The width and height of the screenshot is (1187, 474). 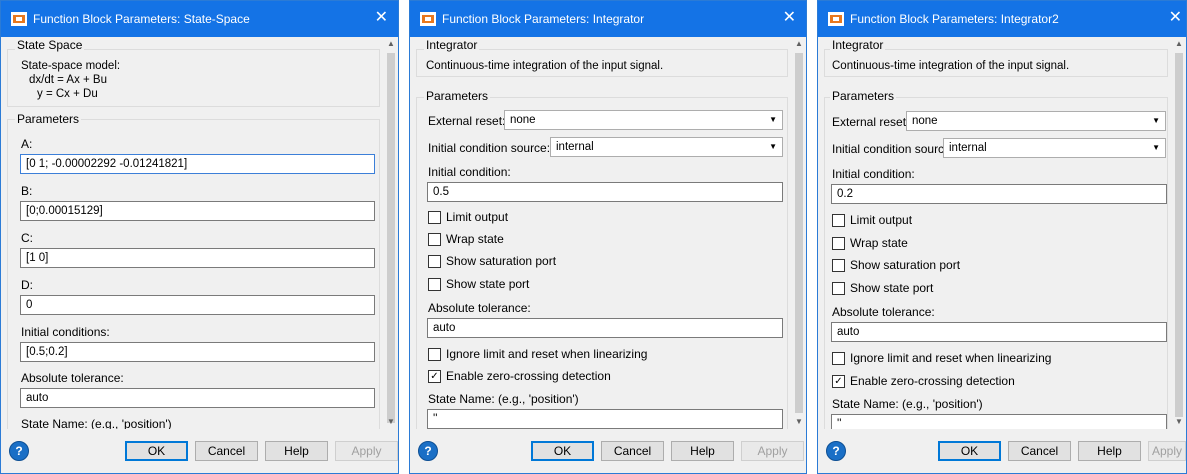 What do you see at coordinates (968, 148) in the screenshot?
I see `select-value: internal` at bounding box center [968, 148].